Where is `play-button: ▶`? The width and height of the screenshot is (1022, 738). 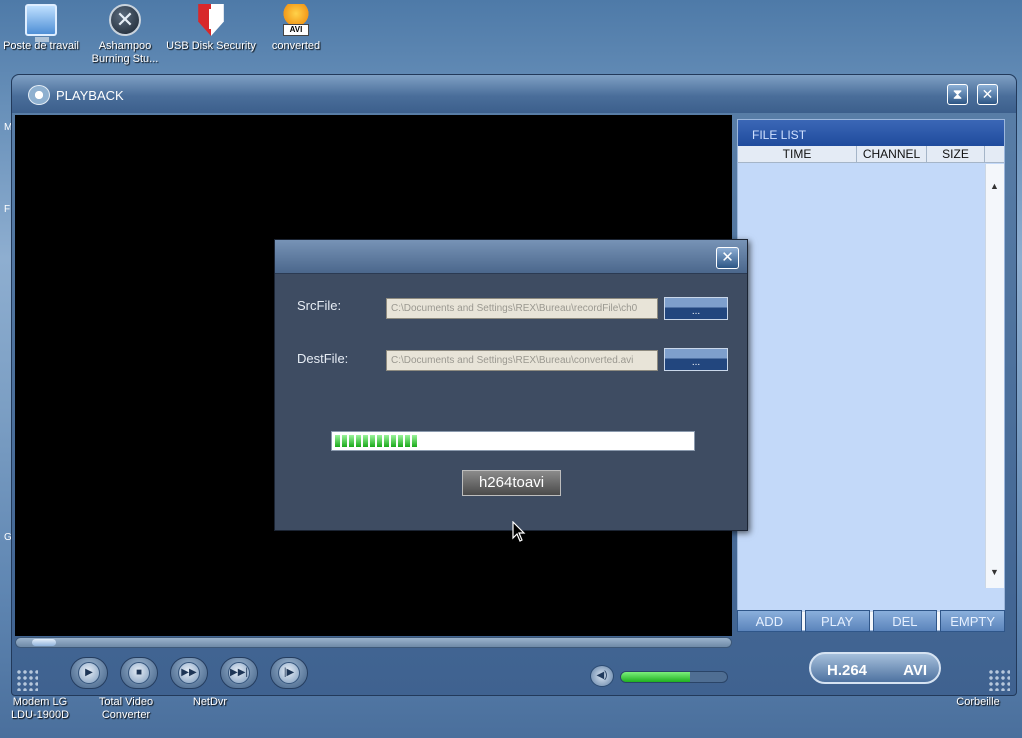 play-button: ▶ is located at coordinates (89, 673).